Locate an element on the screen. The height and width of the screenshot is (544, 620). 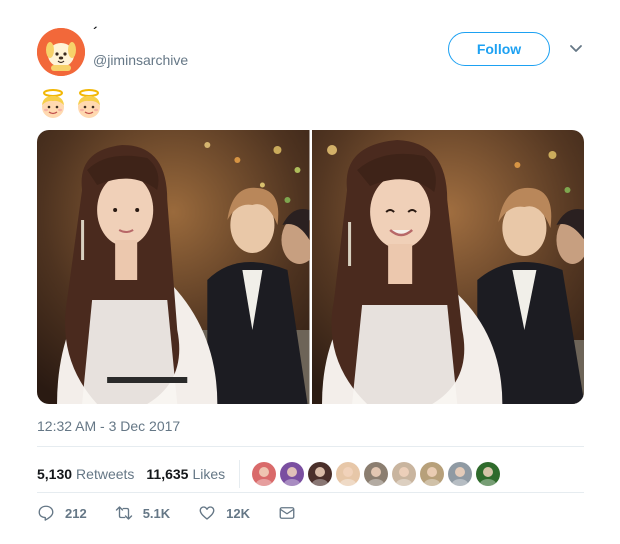
like-count: 12K is located at coordinates (238, 513).